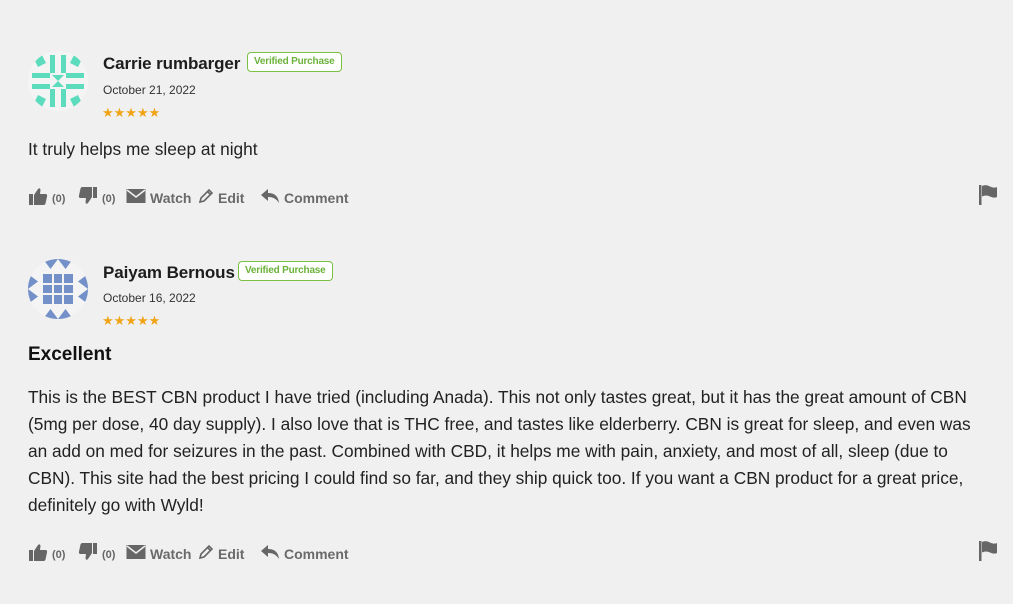  I want to click on review-title: Excellent, so click(70, 354).